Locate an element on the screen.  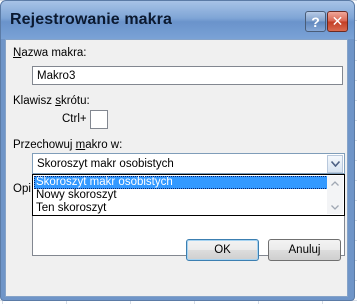
macro-name-input: Makro3 is located at coordinates (187, 75).